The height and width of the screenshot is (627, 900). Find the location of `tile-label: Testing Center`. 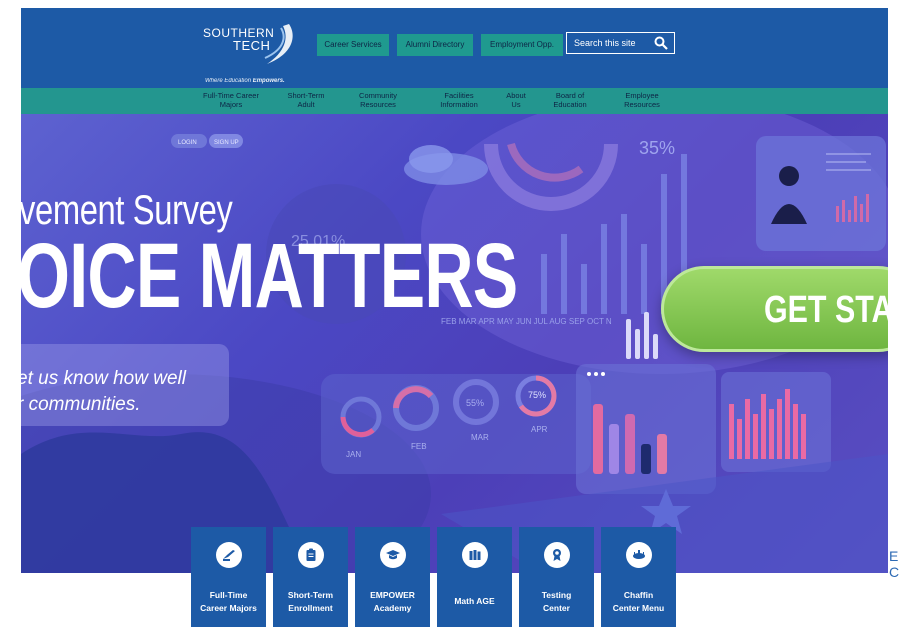

tile-label: Testing Center is located at coordinates (556, 601).